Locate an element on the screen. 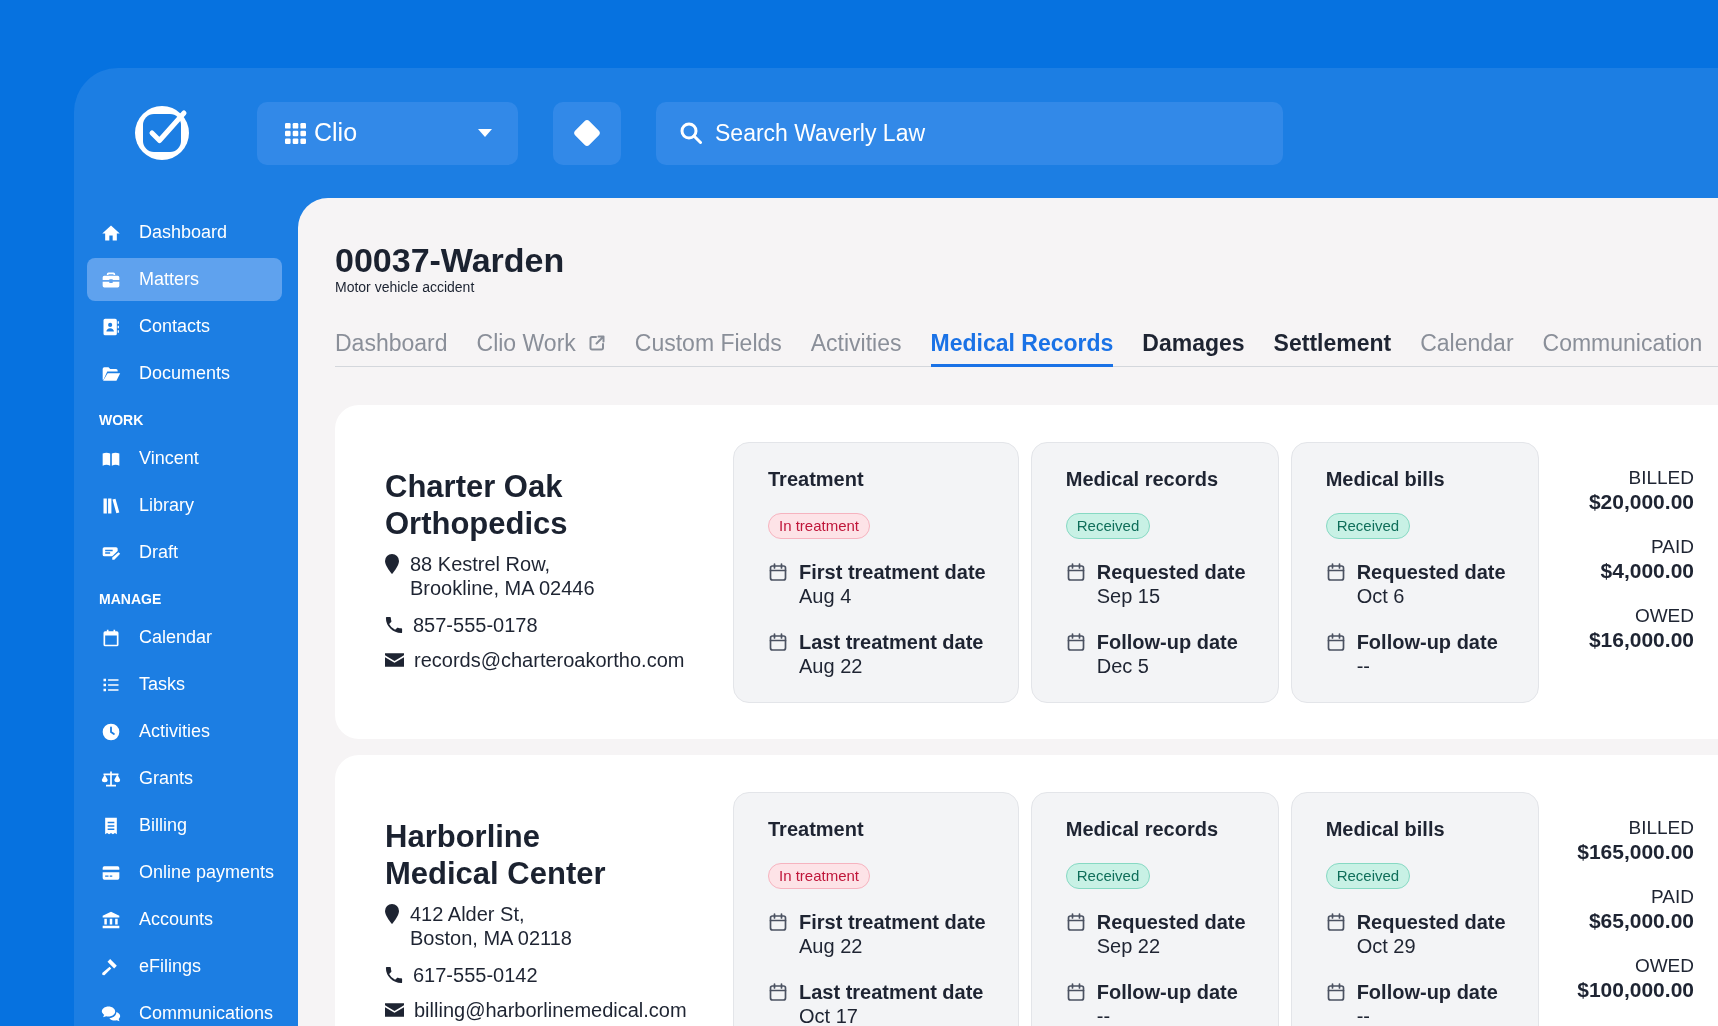  clock-icon is located at coordinates (111, 731).